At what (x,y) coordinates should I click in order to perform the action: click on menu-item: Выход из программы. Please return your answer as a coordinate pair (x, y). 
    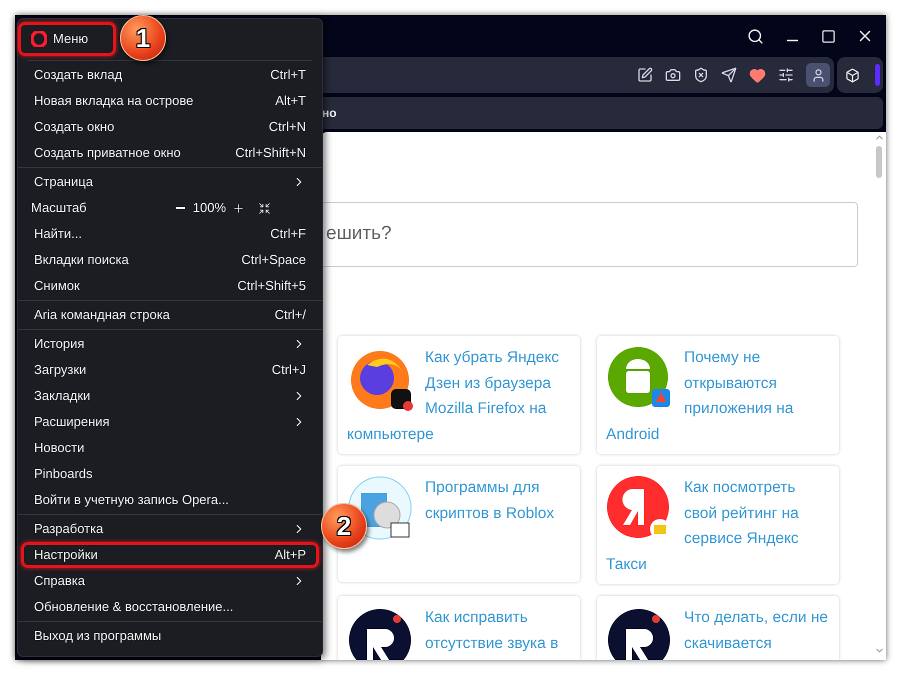
    Looking at the image, I should click on (170, 636).